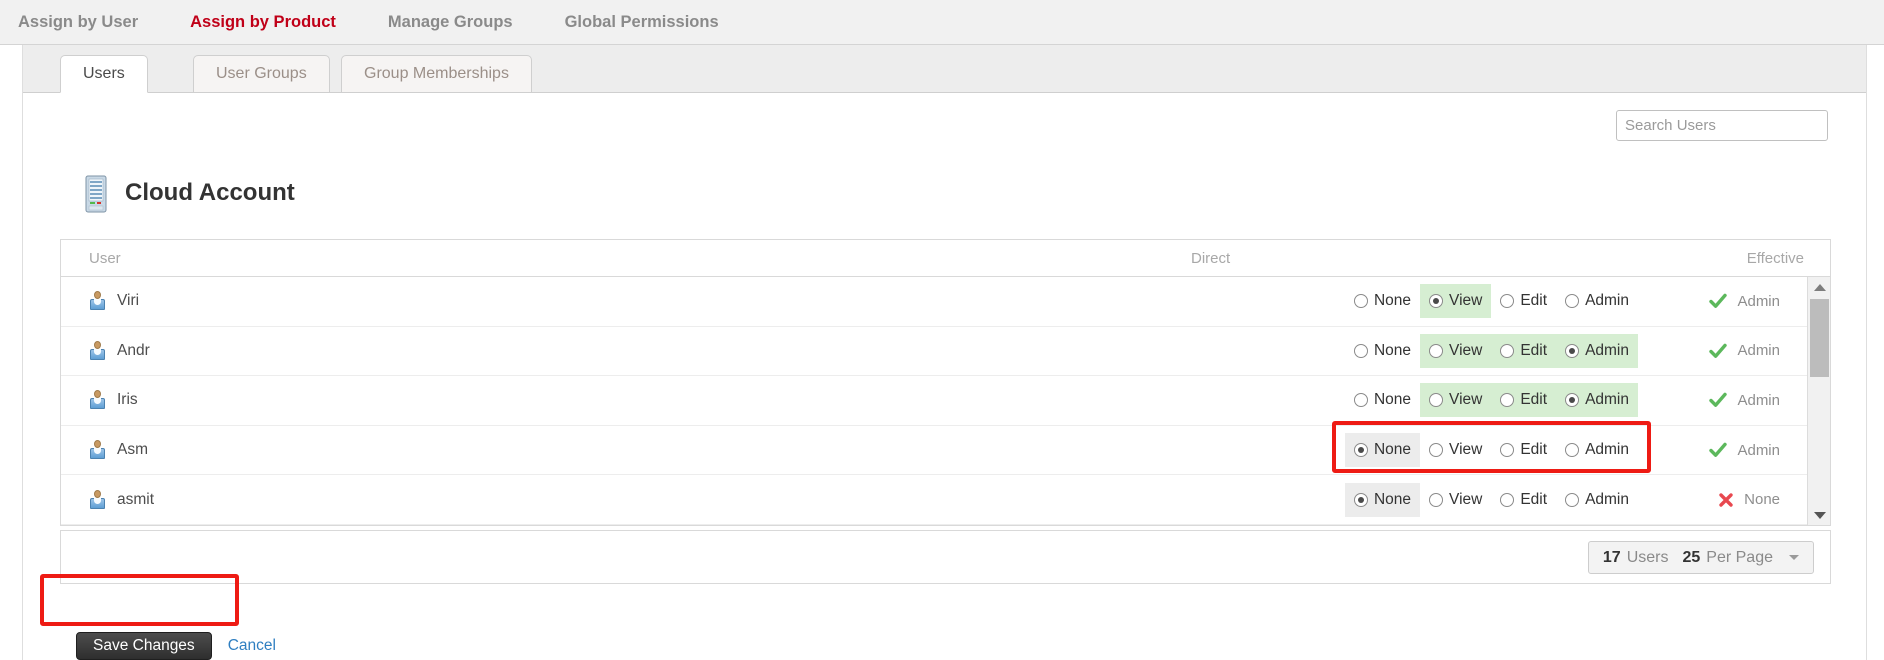 This screenshot has width=1884, height=660. What do you see at coordinates (128, 301) in the screenshot?
I see `user-name: Viri` at bounding box center [128, 301].